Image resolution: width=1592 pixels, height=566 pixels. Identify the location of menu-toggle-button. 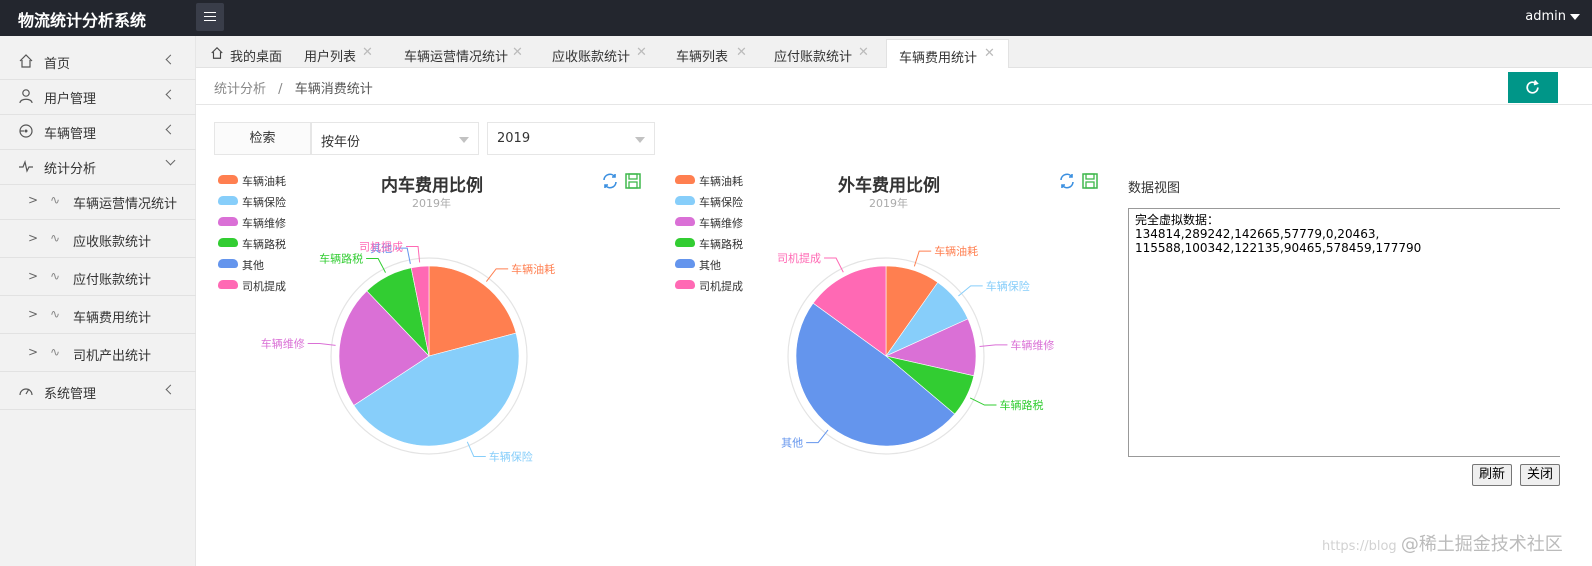
(210, 17).